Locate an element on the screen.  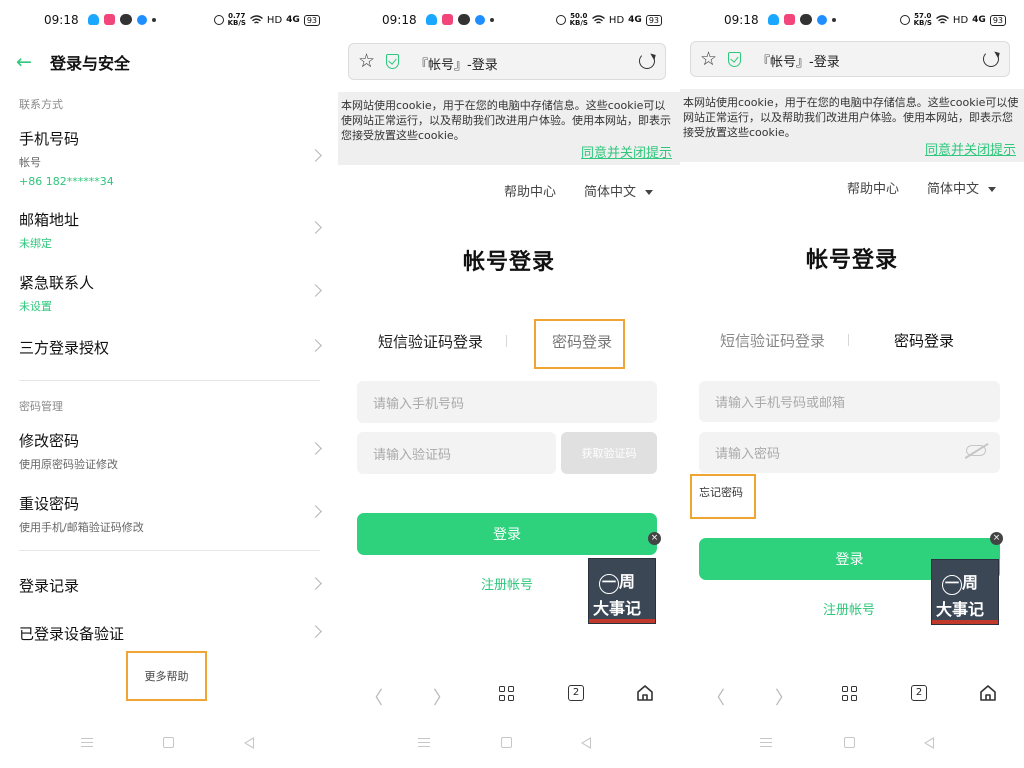
change-password-item: 修改密码 使用原密码验证修改 is located at coordinates (170, 451).